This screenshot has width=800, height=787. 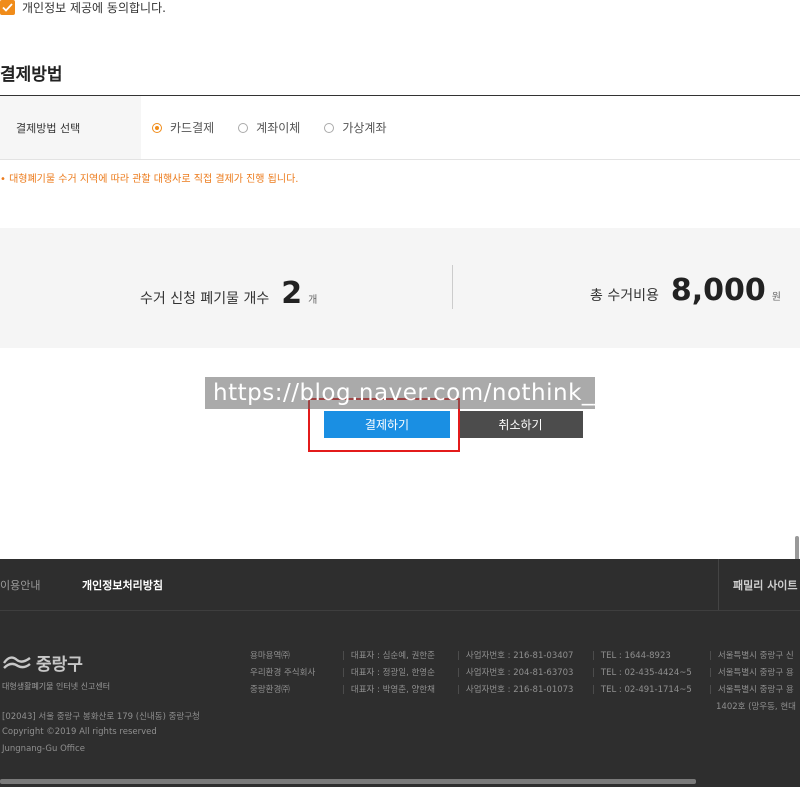 What do you see at coordinates (519, 673) in the screenshot?
I see `company-biz: 사업자번호 : 204-81-63703` at bounding box center [519, 673].